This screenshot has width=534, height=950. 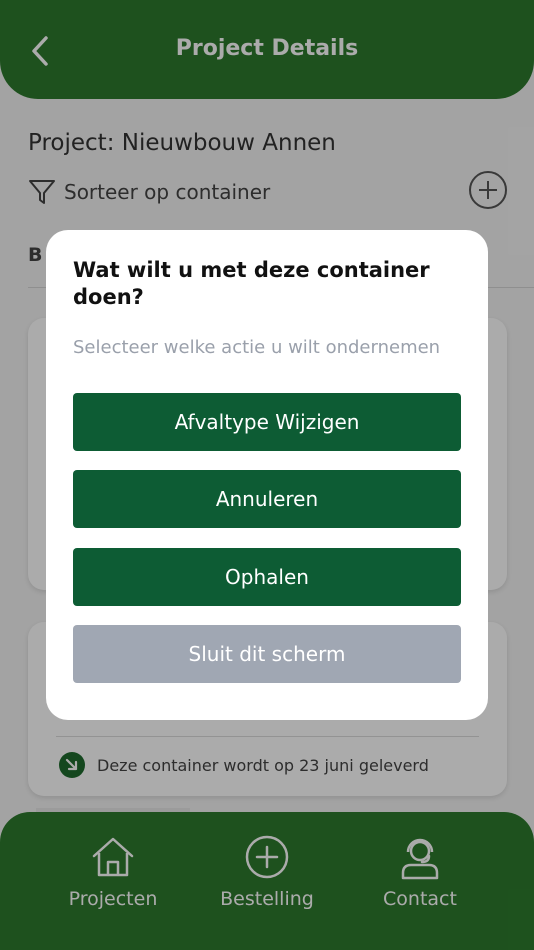 What do you see at coordinates (257, 347) in the screenshot?
I see `dialog-subtitle: Selecteer welke actie u wilt ondernemen` at bounding box center [257, 347].